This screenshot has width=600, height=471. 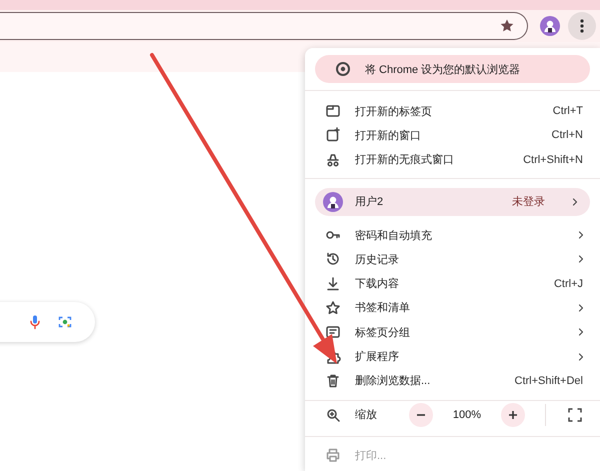 I want to click on menu-item: 删除浏览数据... Ctrl+Shift+Del, so click(x=452, y=380).